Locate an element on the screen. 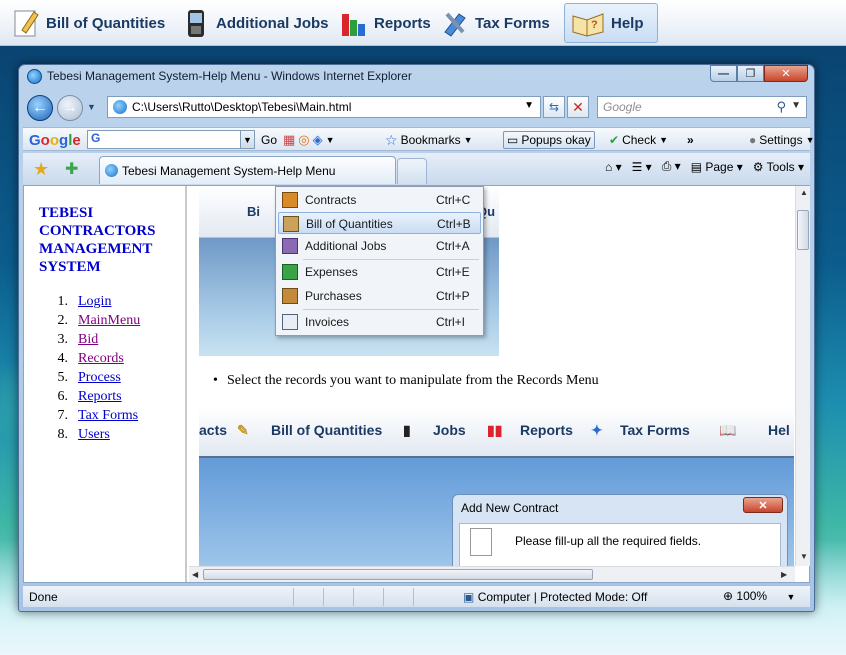 The width and height of the screenshot is (846, 655). back-button: ← is located at coordinates (40, 108).